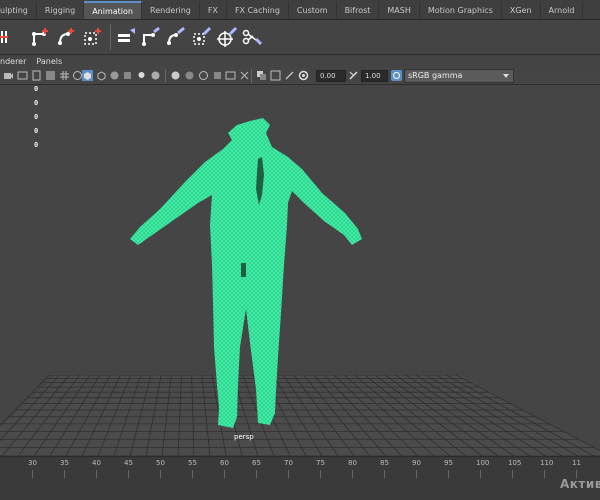 Image resolution: width=600 pixels, height=500 pixels. What do you see at coordinates (192, 463) in the screenshot?
I see `frame-tick-label: 55` at bounding box center [192, 463].